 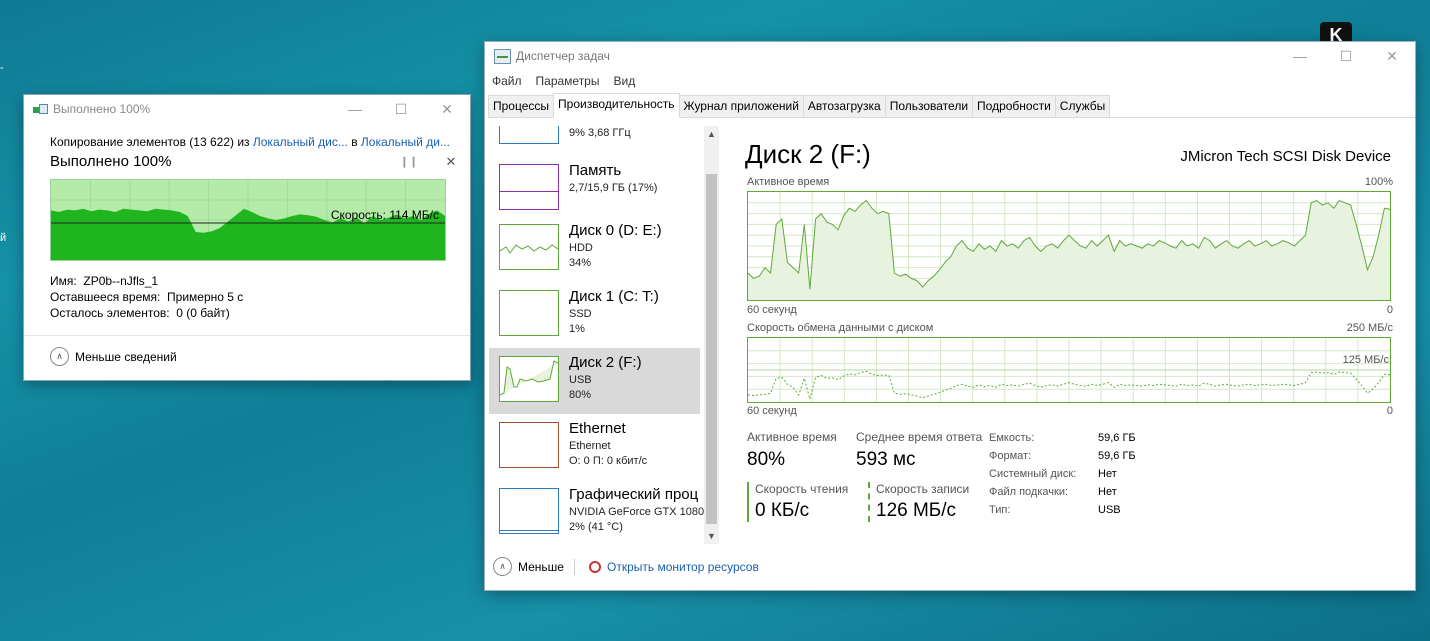 I want to click on gpu-model: NVIDIA GeForce GTX 1080, so click(x=637, y=512).